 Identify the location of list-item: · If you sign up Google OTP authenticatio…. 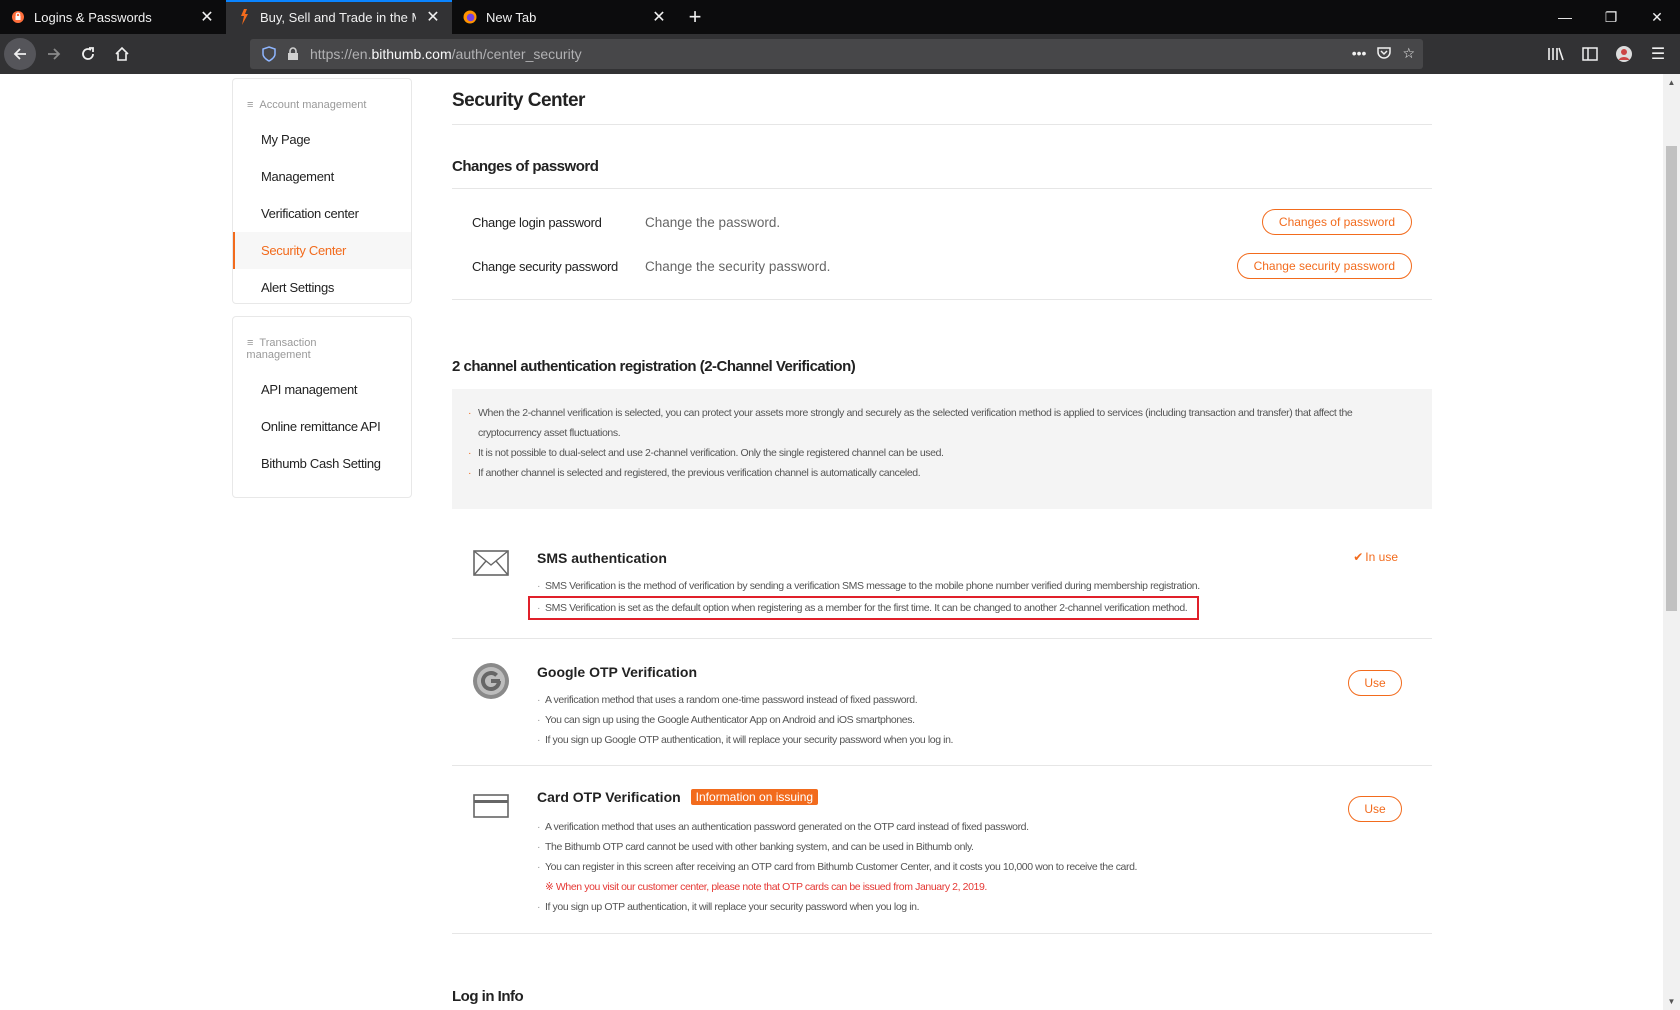
(745, 740).